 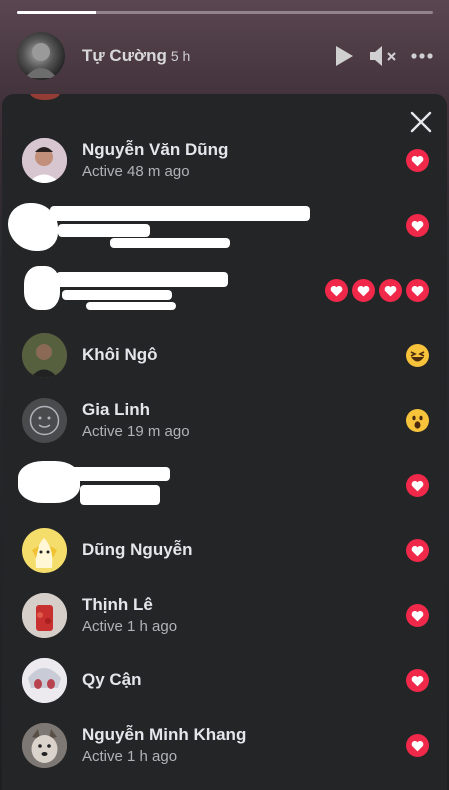 What do you see at coordinates (137, 549) in the screenshot?
I see `viewer-name: Dũng Nguyễn` at bounding box center [137, 549].